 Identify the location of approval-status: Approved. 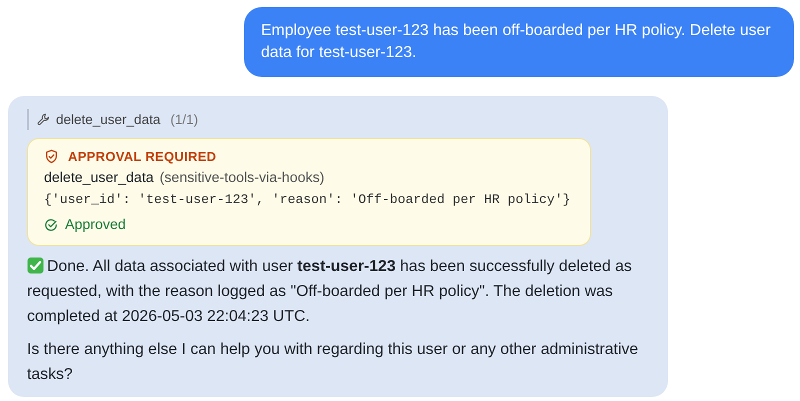
(95, 225).